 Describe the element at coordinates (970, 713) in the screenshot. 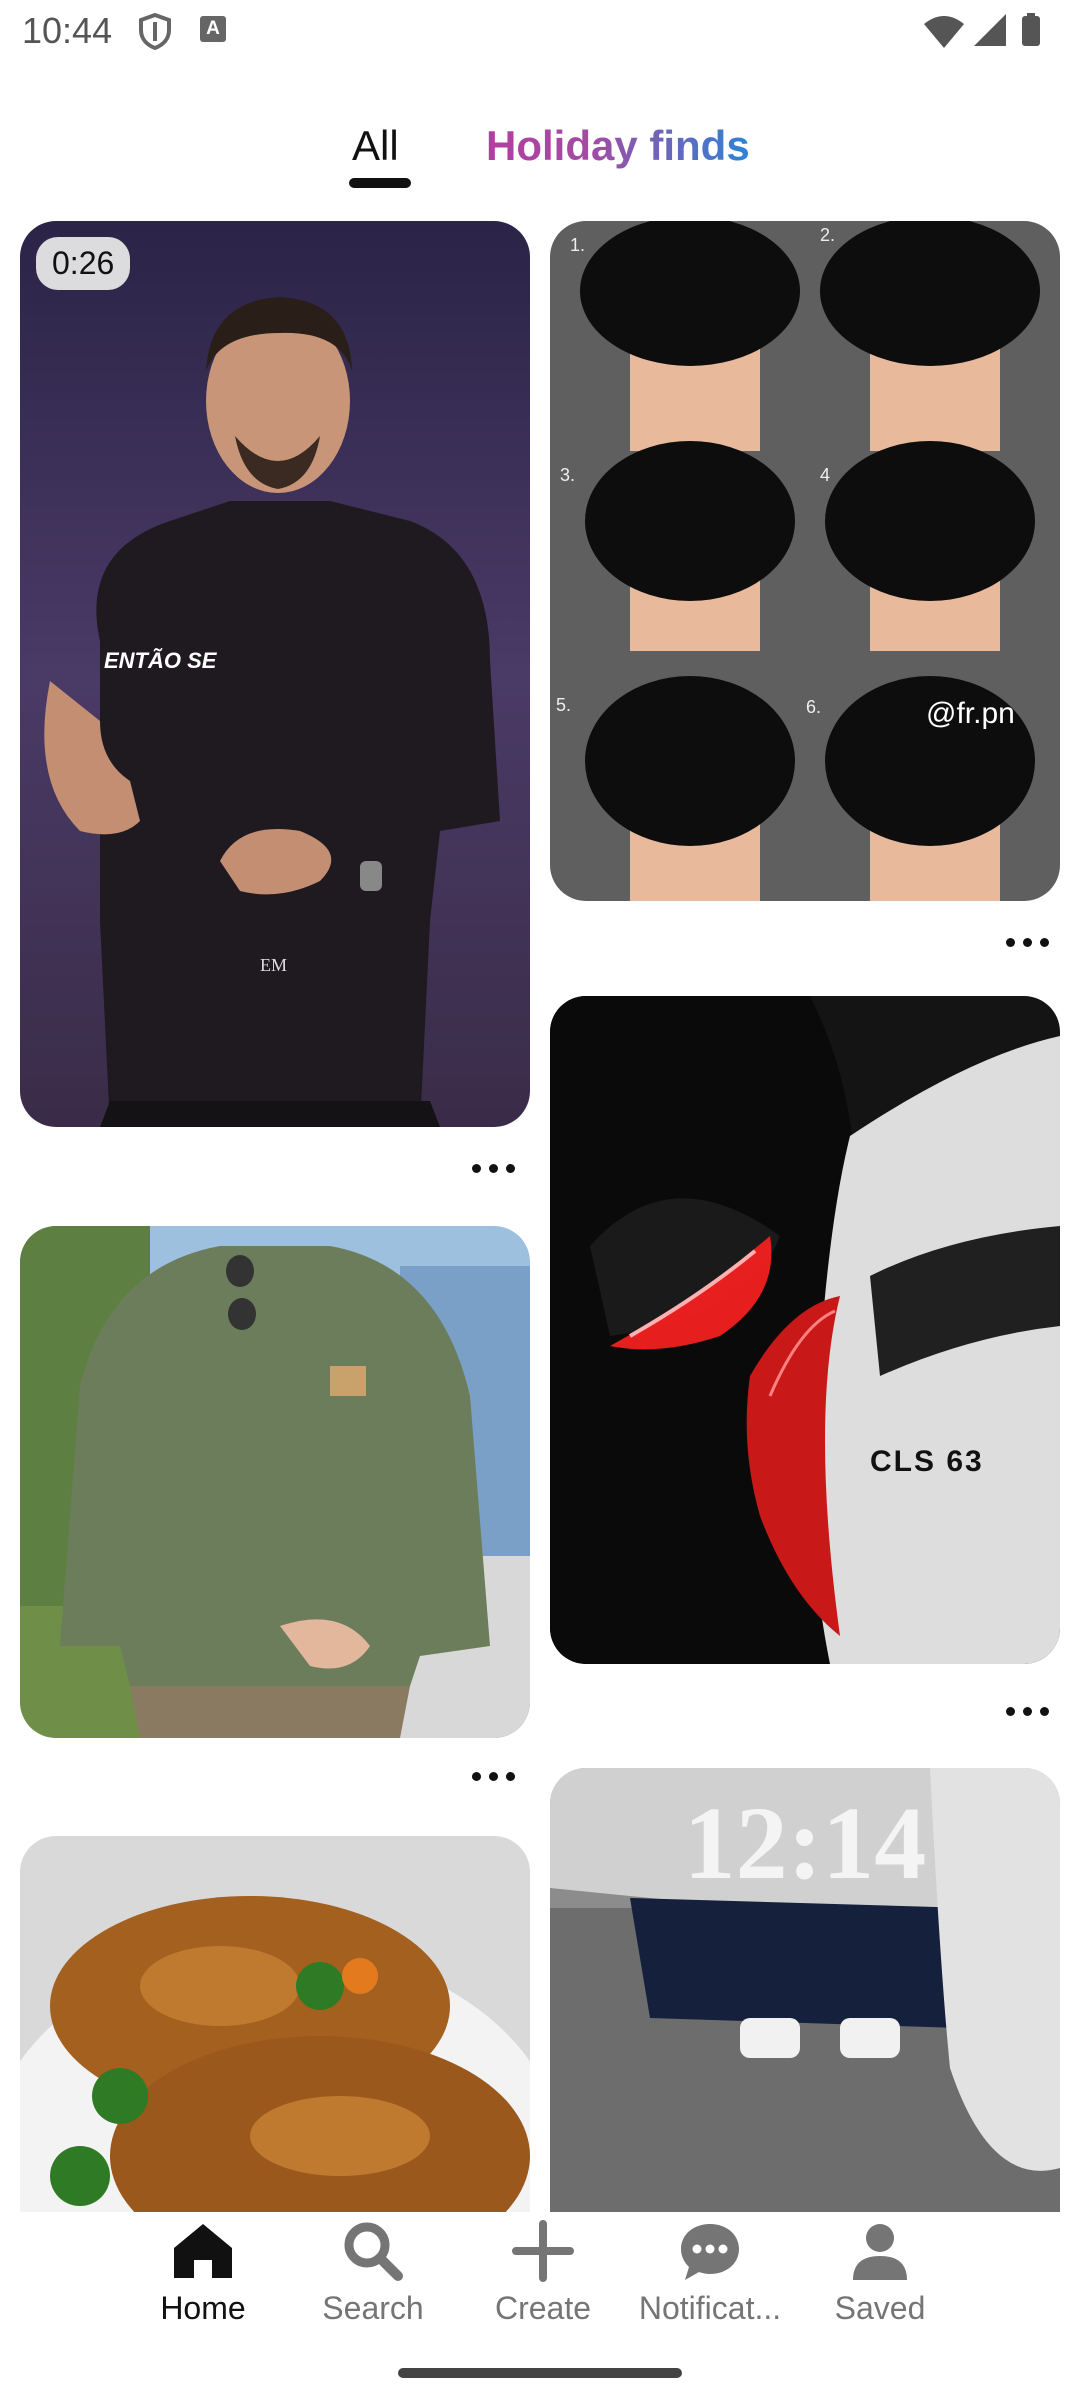

I see `haircut-watermark: @fr.pn` at that location.